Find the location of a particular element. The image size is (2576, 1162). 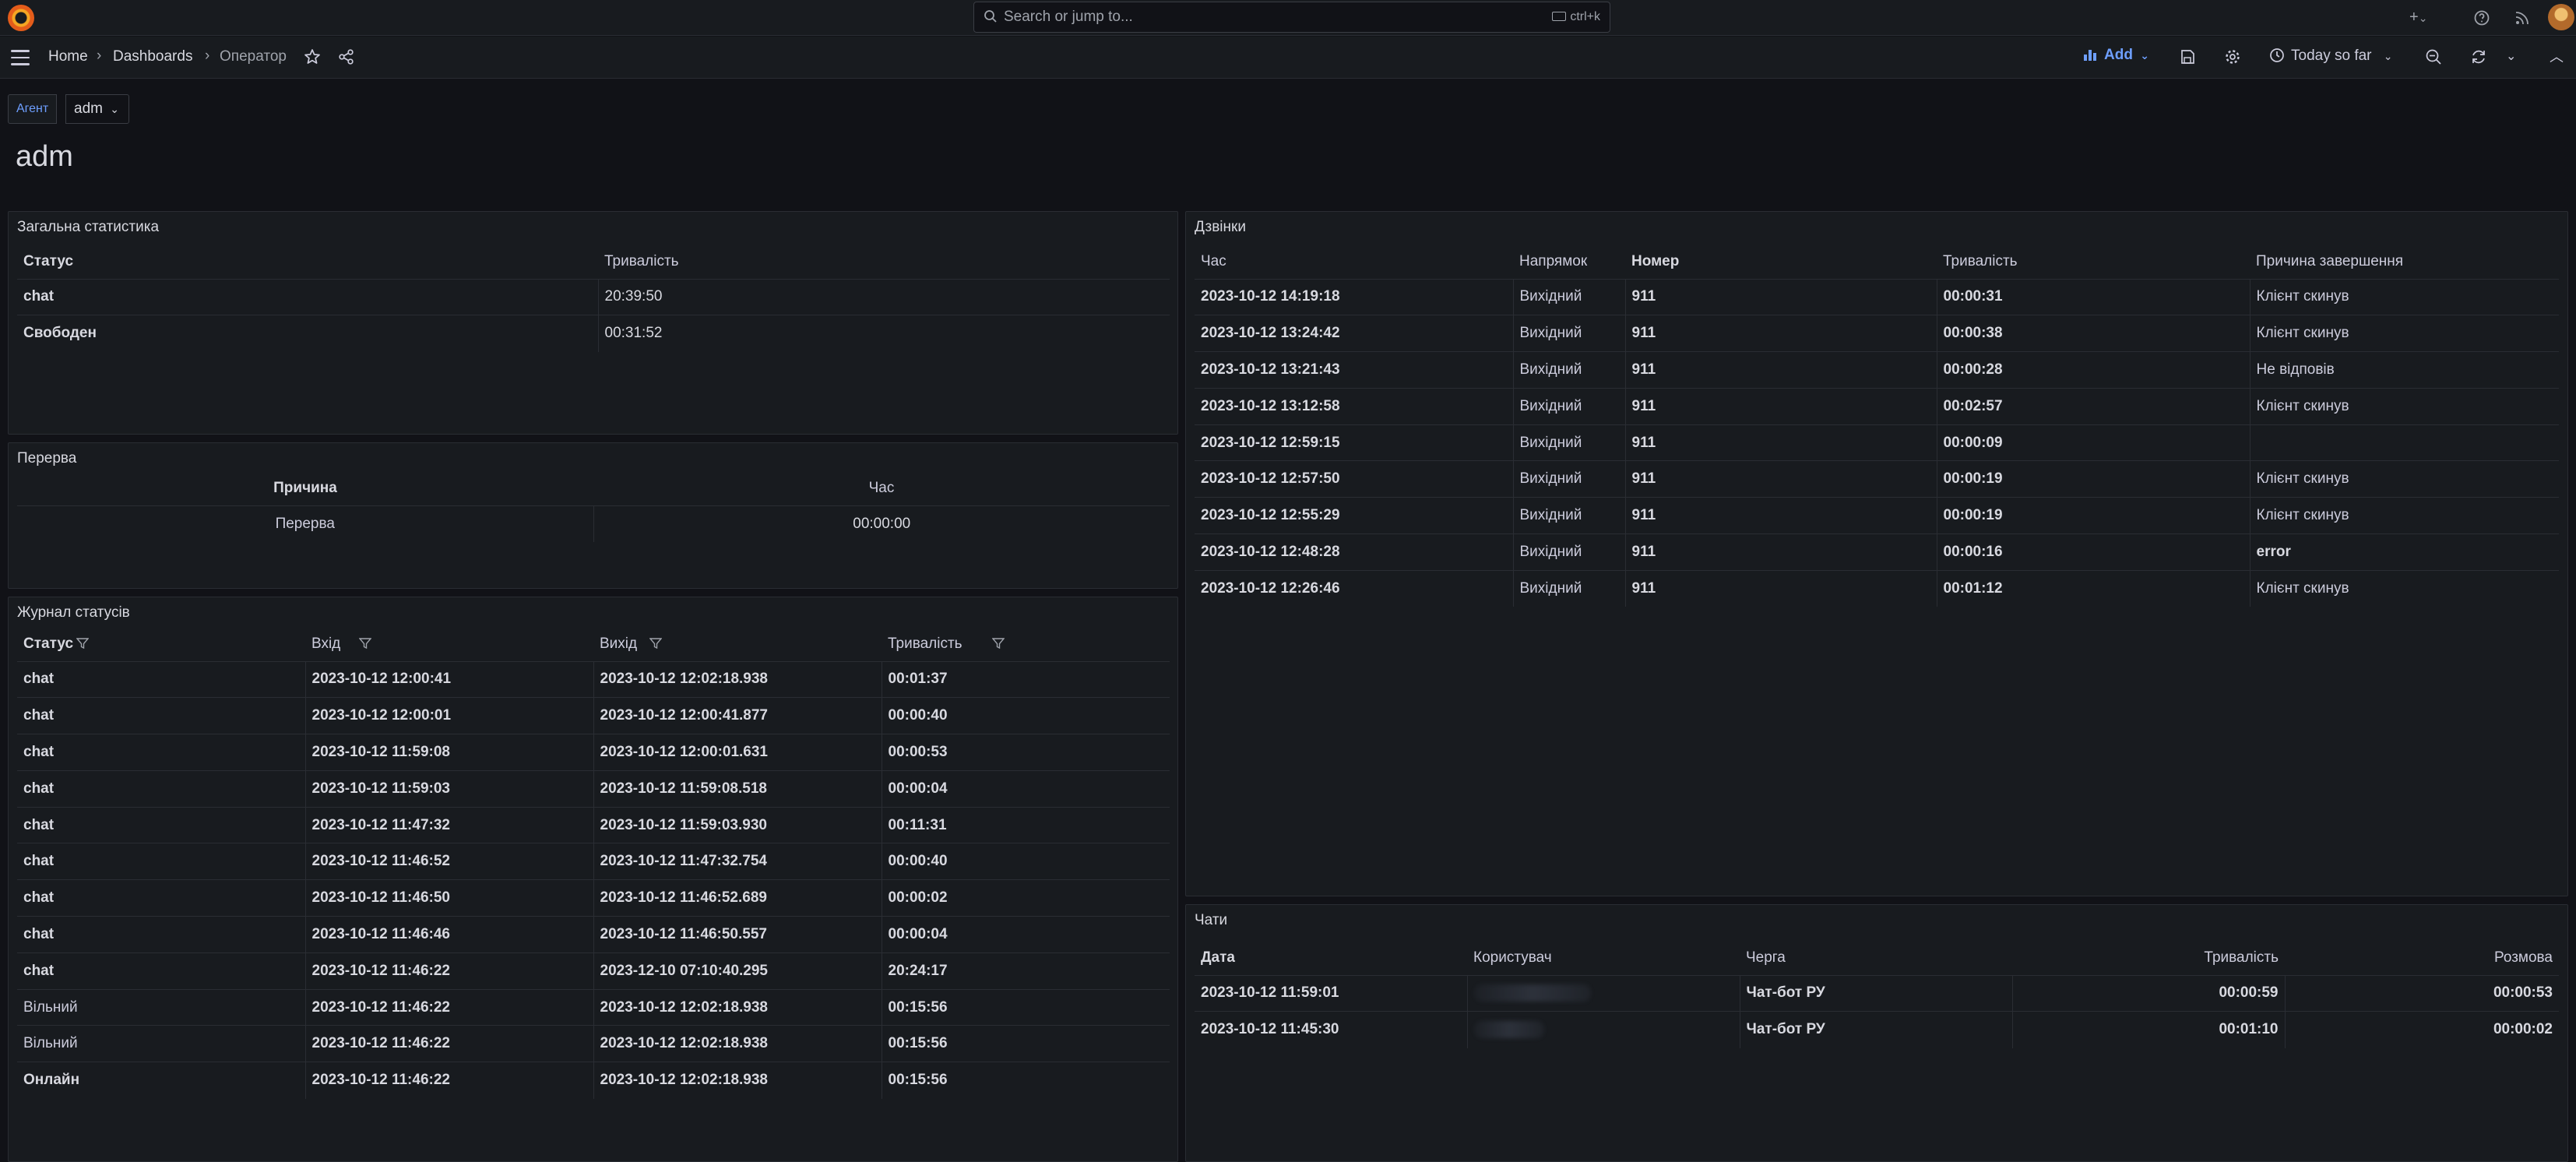

page-title: adm is located at coordinates (44, 156).